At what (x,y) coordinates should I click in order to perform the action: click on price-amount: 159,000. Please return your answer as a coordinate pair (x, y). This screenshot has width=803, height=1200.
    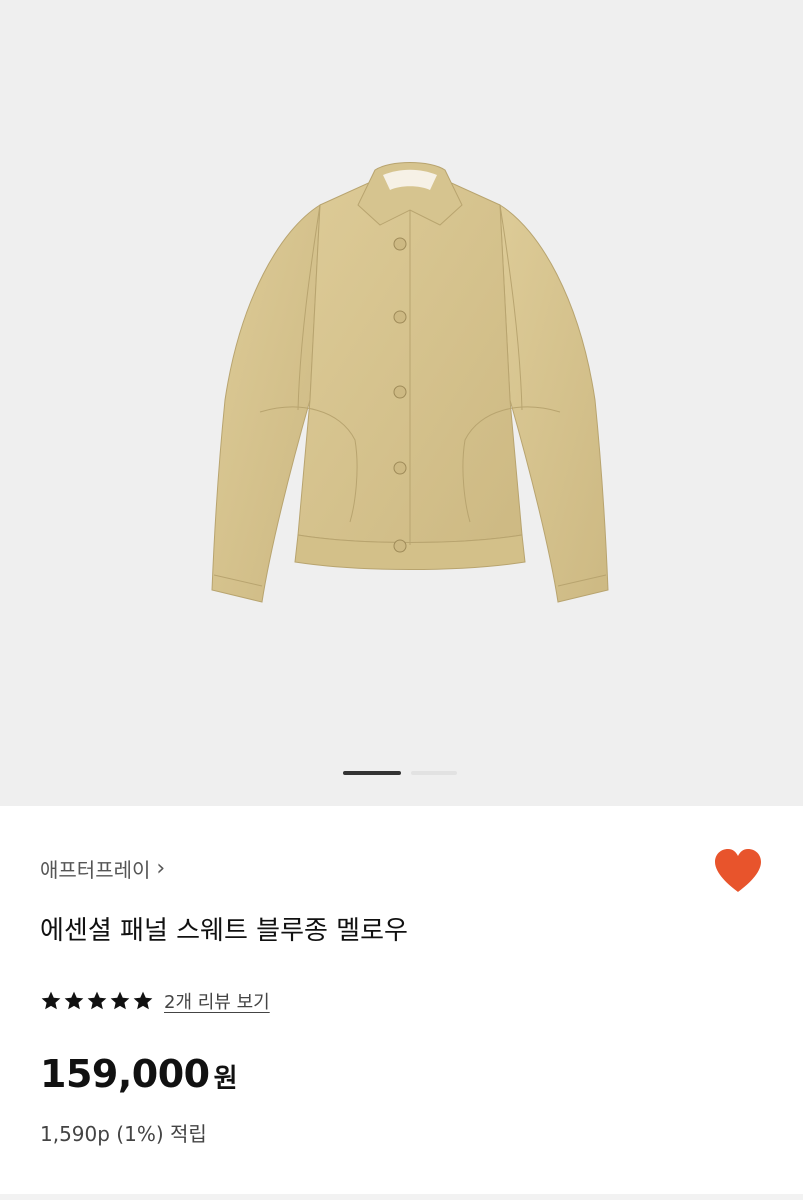
    Looking at the image, I should click on (125, 1074).